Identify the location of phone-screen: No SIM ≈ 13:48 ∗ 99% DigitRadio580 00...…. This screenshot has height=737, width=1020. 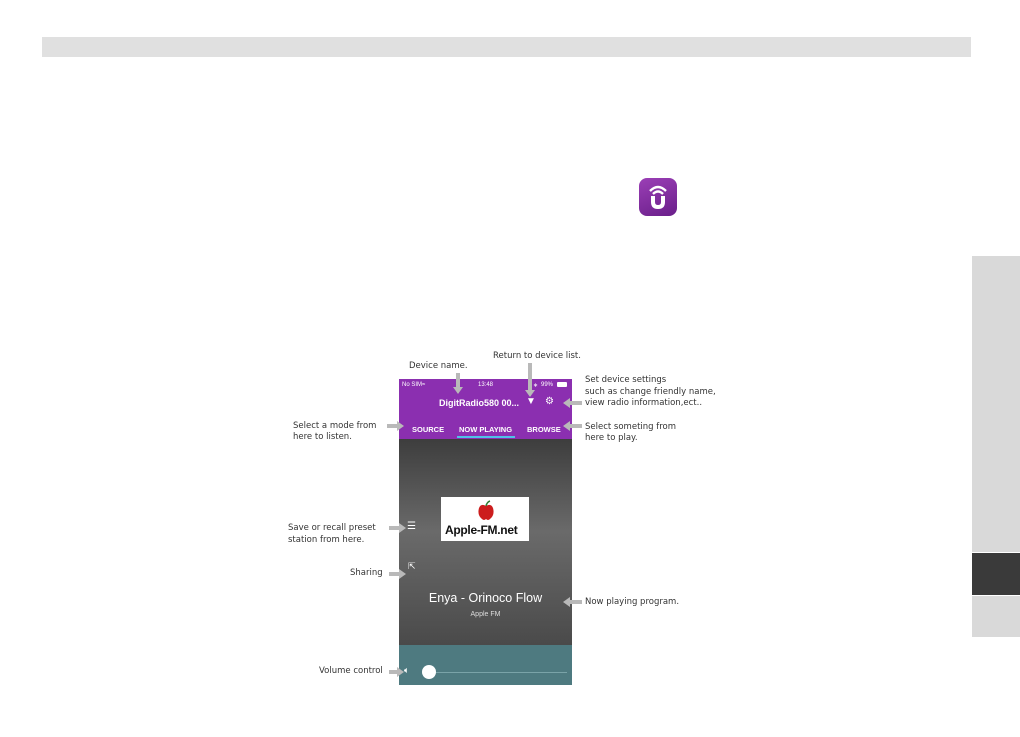
(485, 532).